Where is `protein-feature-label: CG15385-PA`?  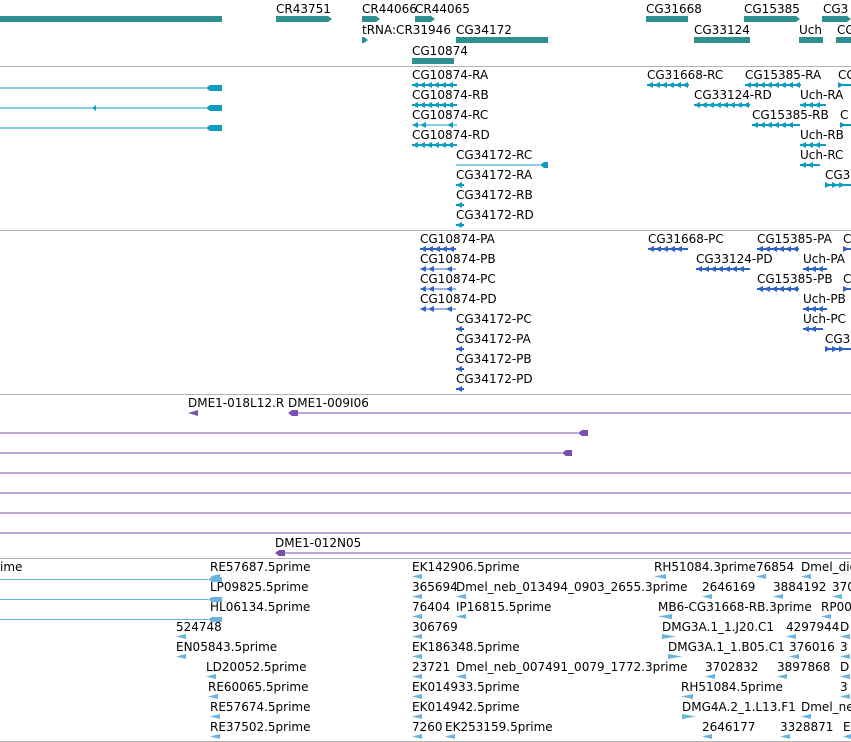 protein-feature-label: CG15385-PA is located at coordinates (794, 239).